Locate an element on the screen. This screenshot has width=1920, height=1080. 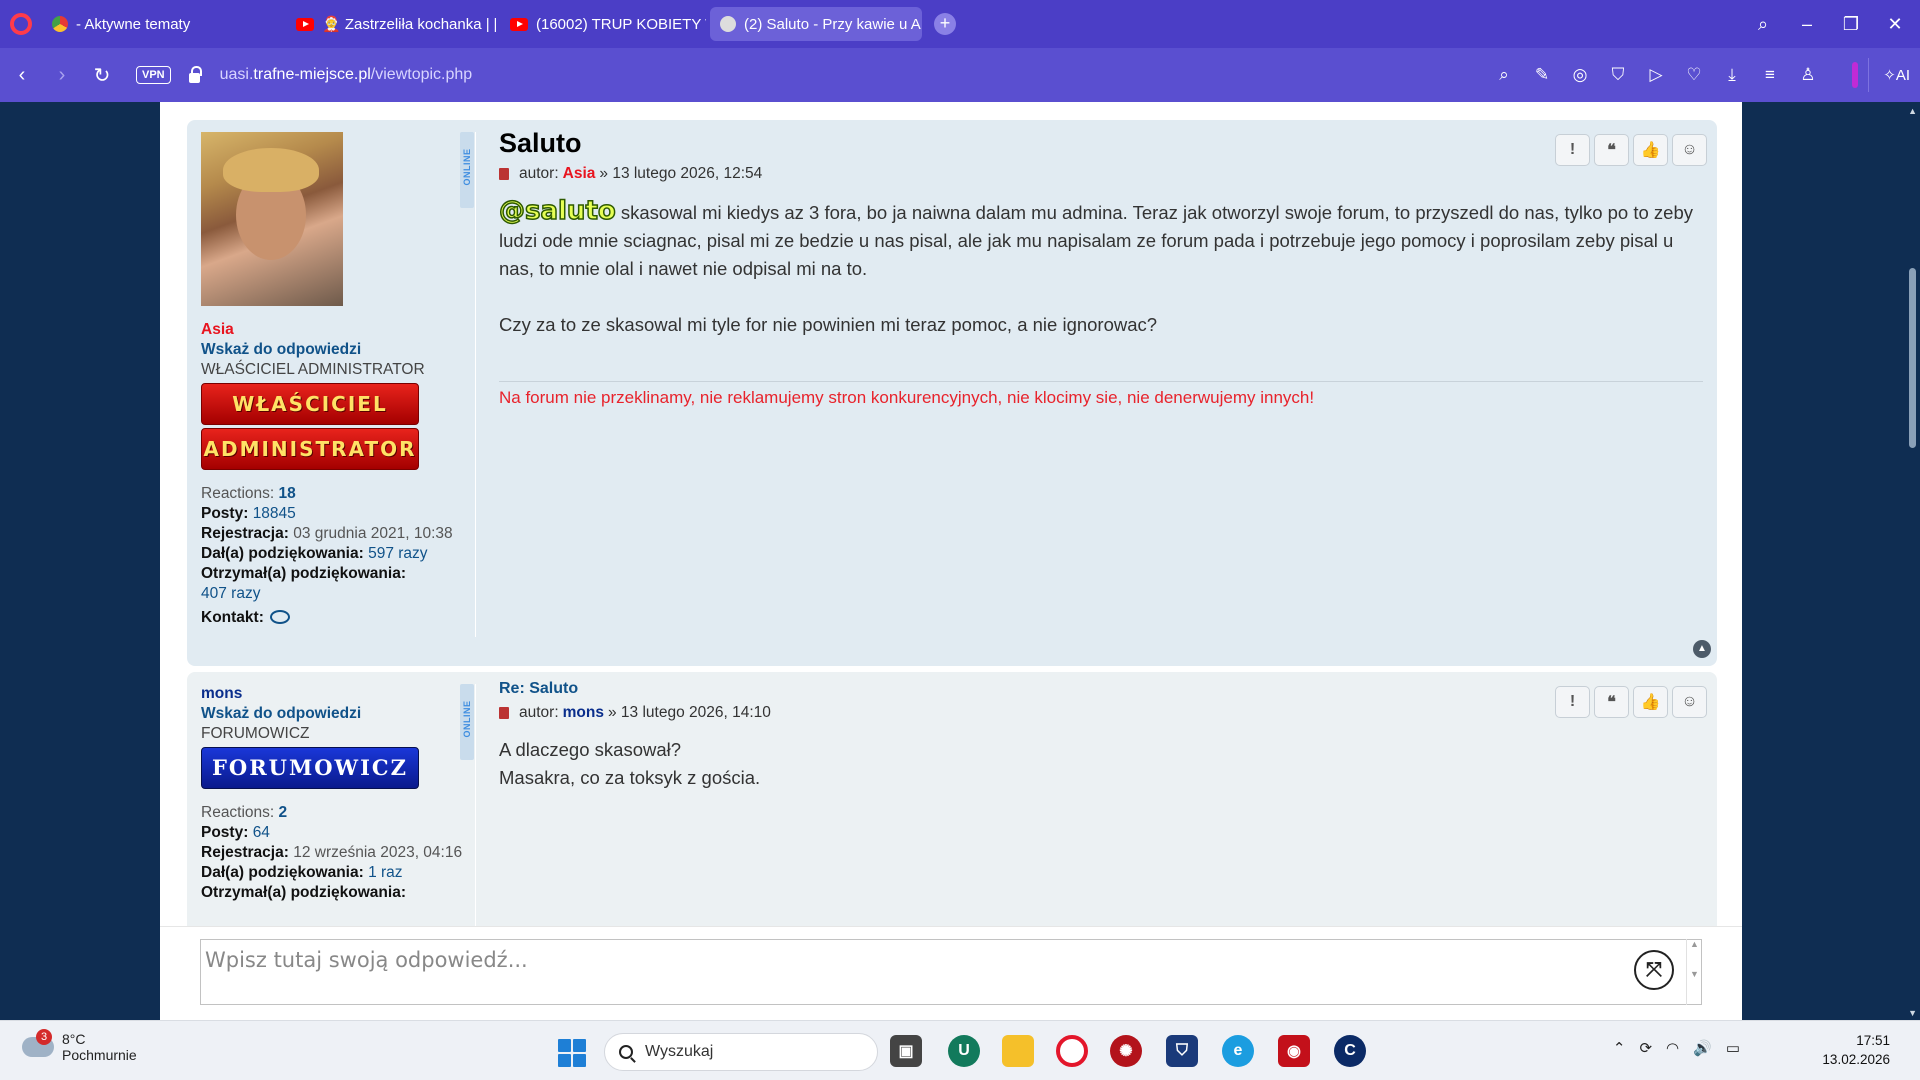
zoom-icon: ⌕ is located at coordinates (1504, 75).